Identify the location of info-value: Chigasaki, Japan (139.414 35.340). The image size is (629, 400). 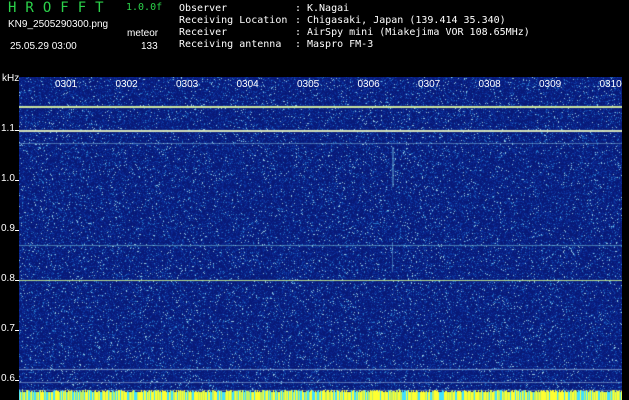
(406, 20).